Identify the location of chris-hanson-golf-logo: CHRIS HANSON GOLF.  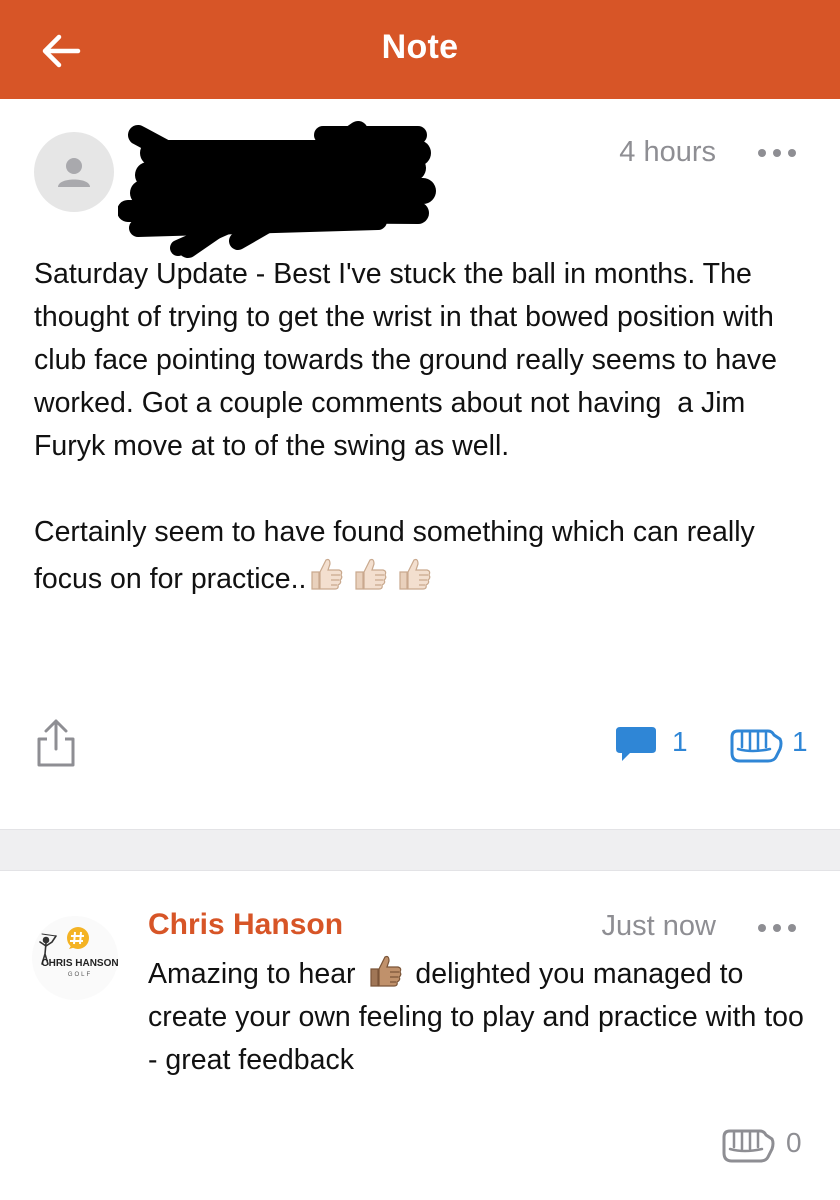
(79, 952).